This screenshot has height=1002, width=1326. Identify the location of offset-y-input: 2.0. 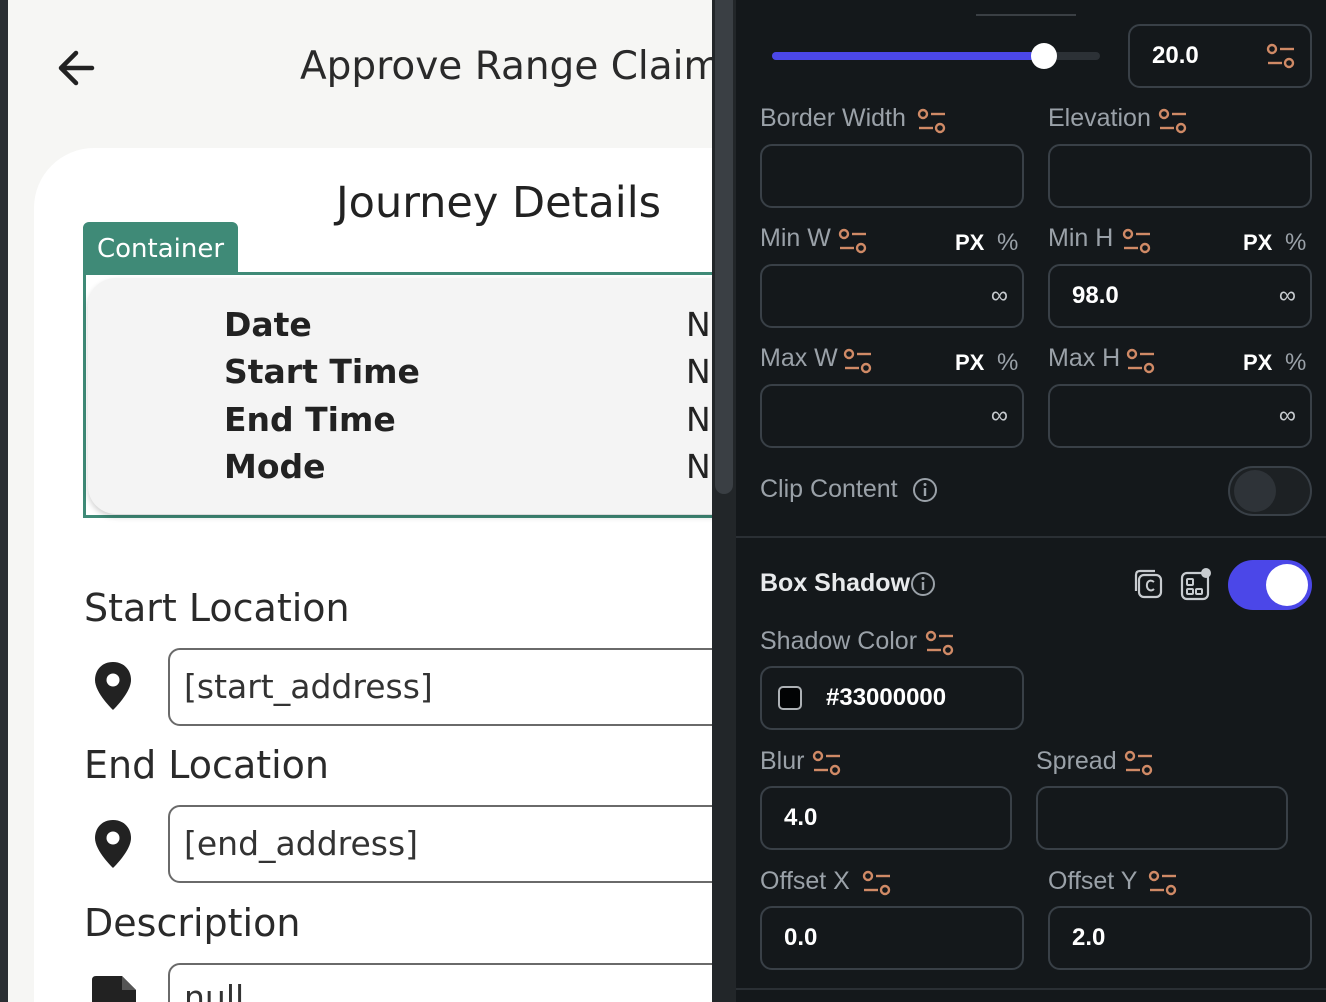
(1180, 938).